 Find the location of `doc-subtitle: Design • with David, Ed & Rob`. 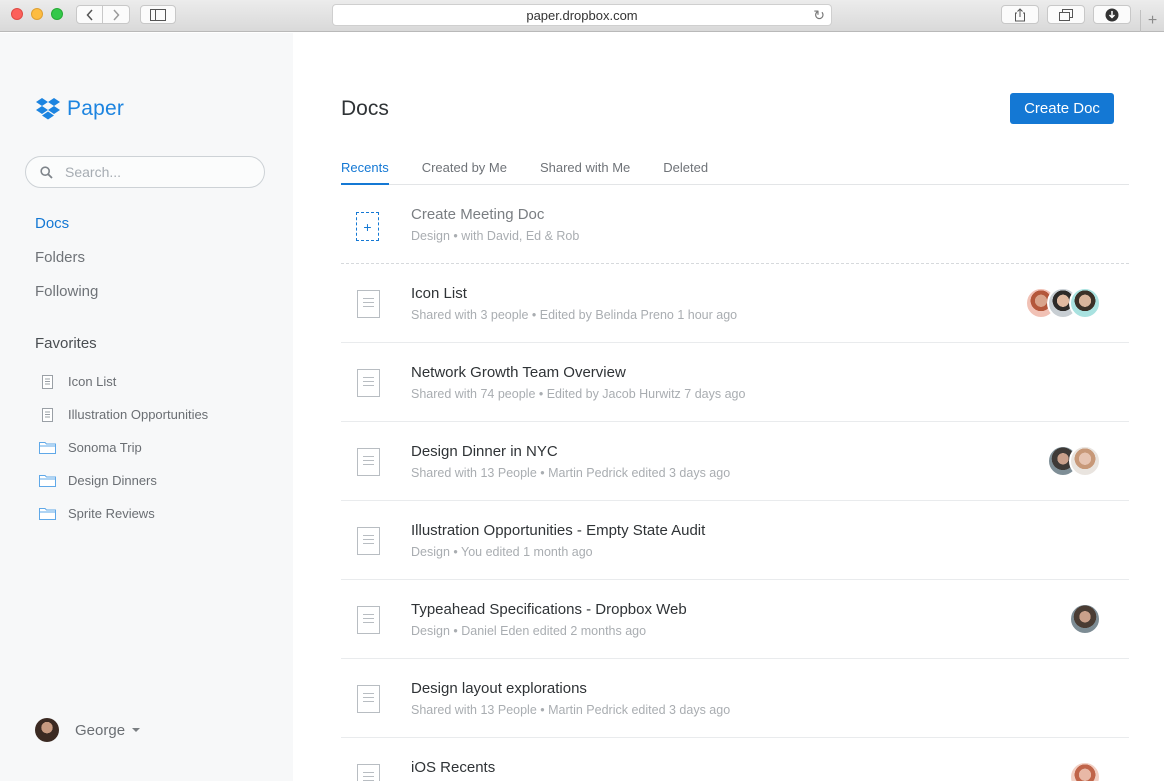

doc-subtitle: Design • with David, Ed & Rob is located at coordinates (495, 236).